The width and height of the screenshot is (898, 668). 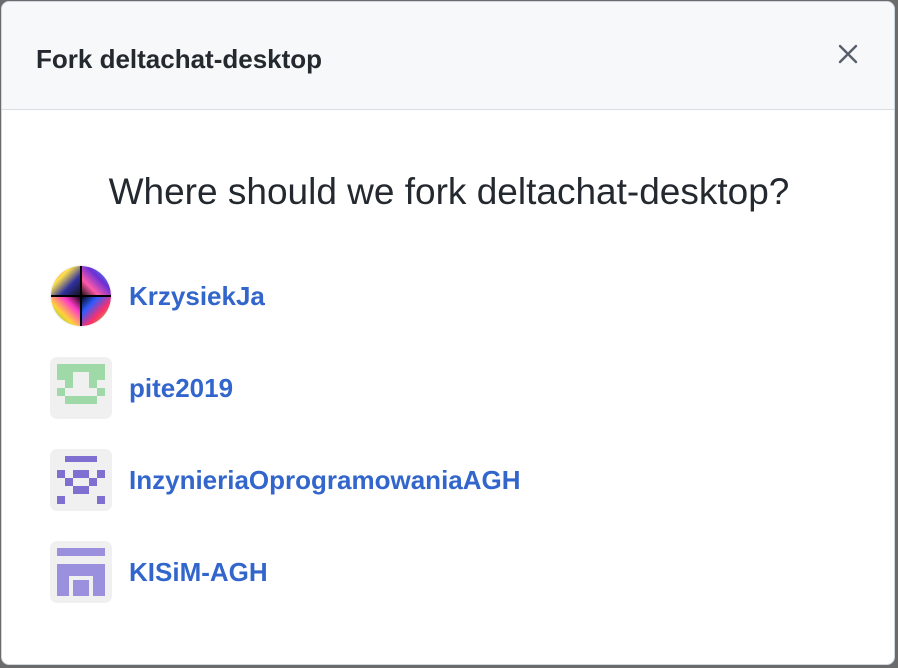 What do you see at coordinates (325, 480) in the screenshot?
I see `owner-link-inzynieriaoprogramowaniaagh: InzynieriaOprogramowaniaAGH` at bounding box center [325, 480].